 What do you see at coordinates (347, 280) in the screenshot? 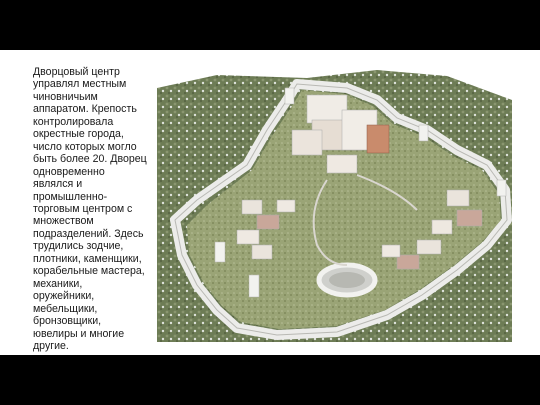
I see `circular-courtyard` at bounding box center [347, 280].